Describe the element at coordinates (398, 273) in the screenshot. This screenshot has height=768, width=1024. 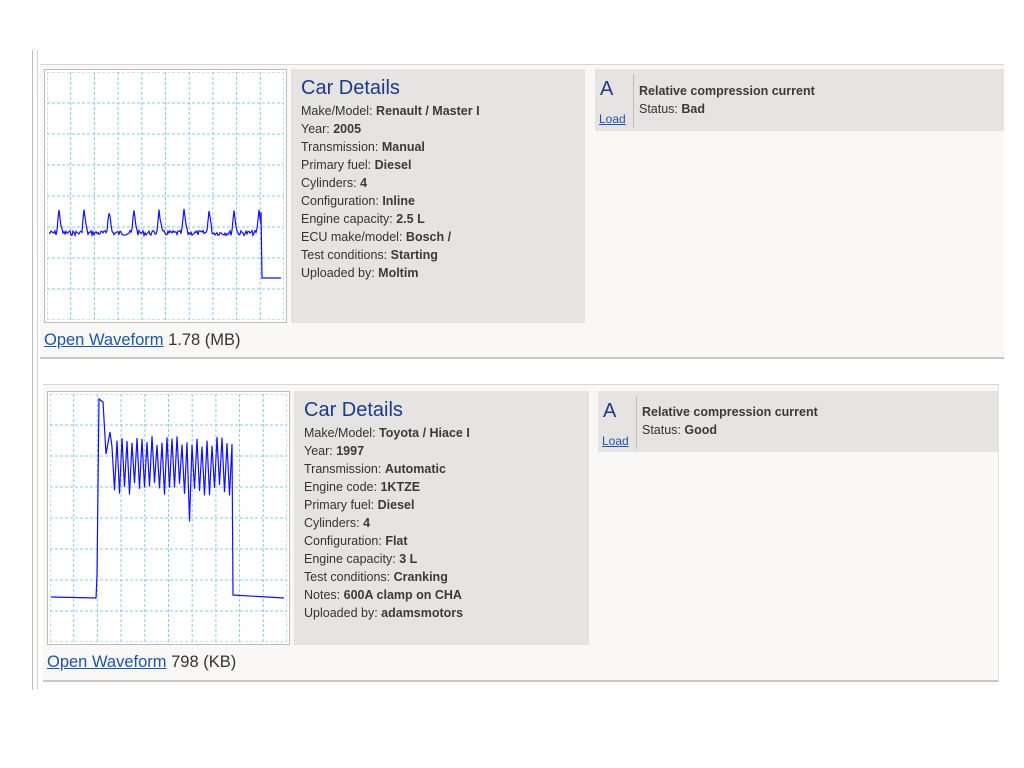
I see `detail-value: Moltim` at that location.